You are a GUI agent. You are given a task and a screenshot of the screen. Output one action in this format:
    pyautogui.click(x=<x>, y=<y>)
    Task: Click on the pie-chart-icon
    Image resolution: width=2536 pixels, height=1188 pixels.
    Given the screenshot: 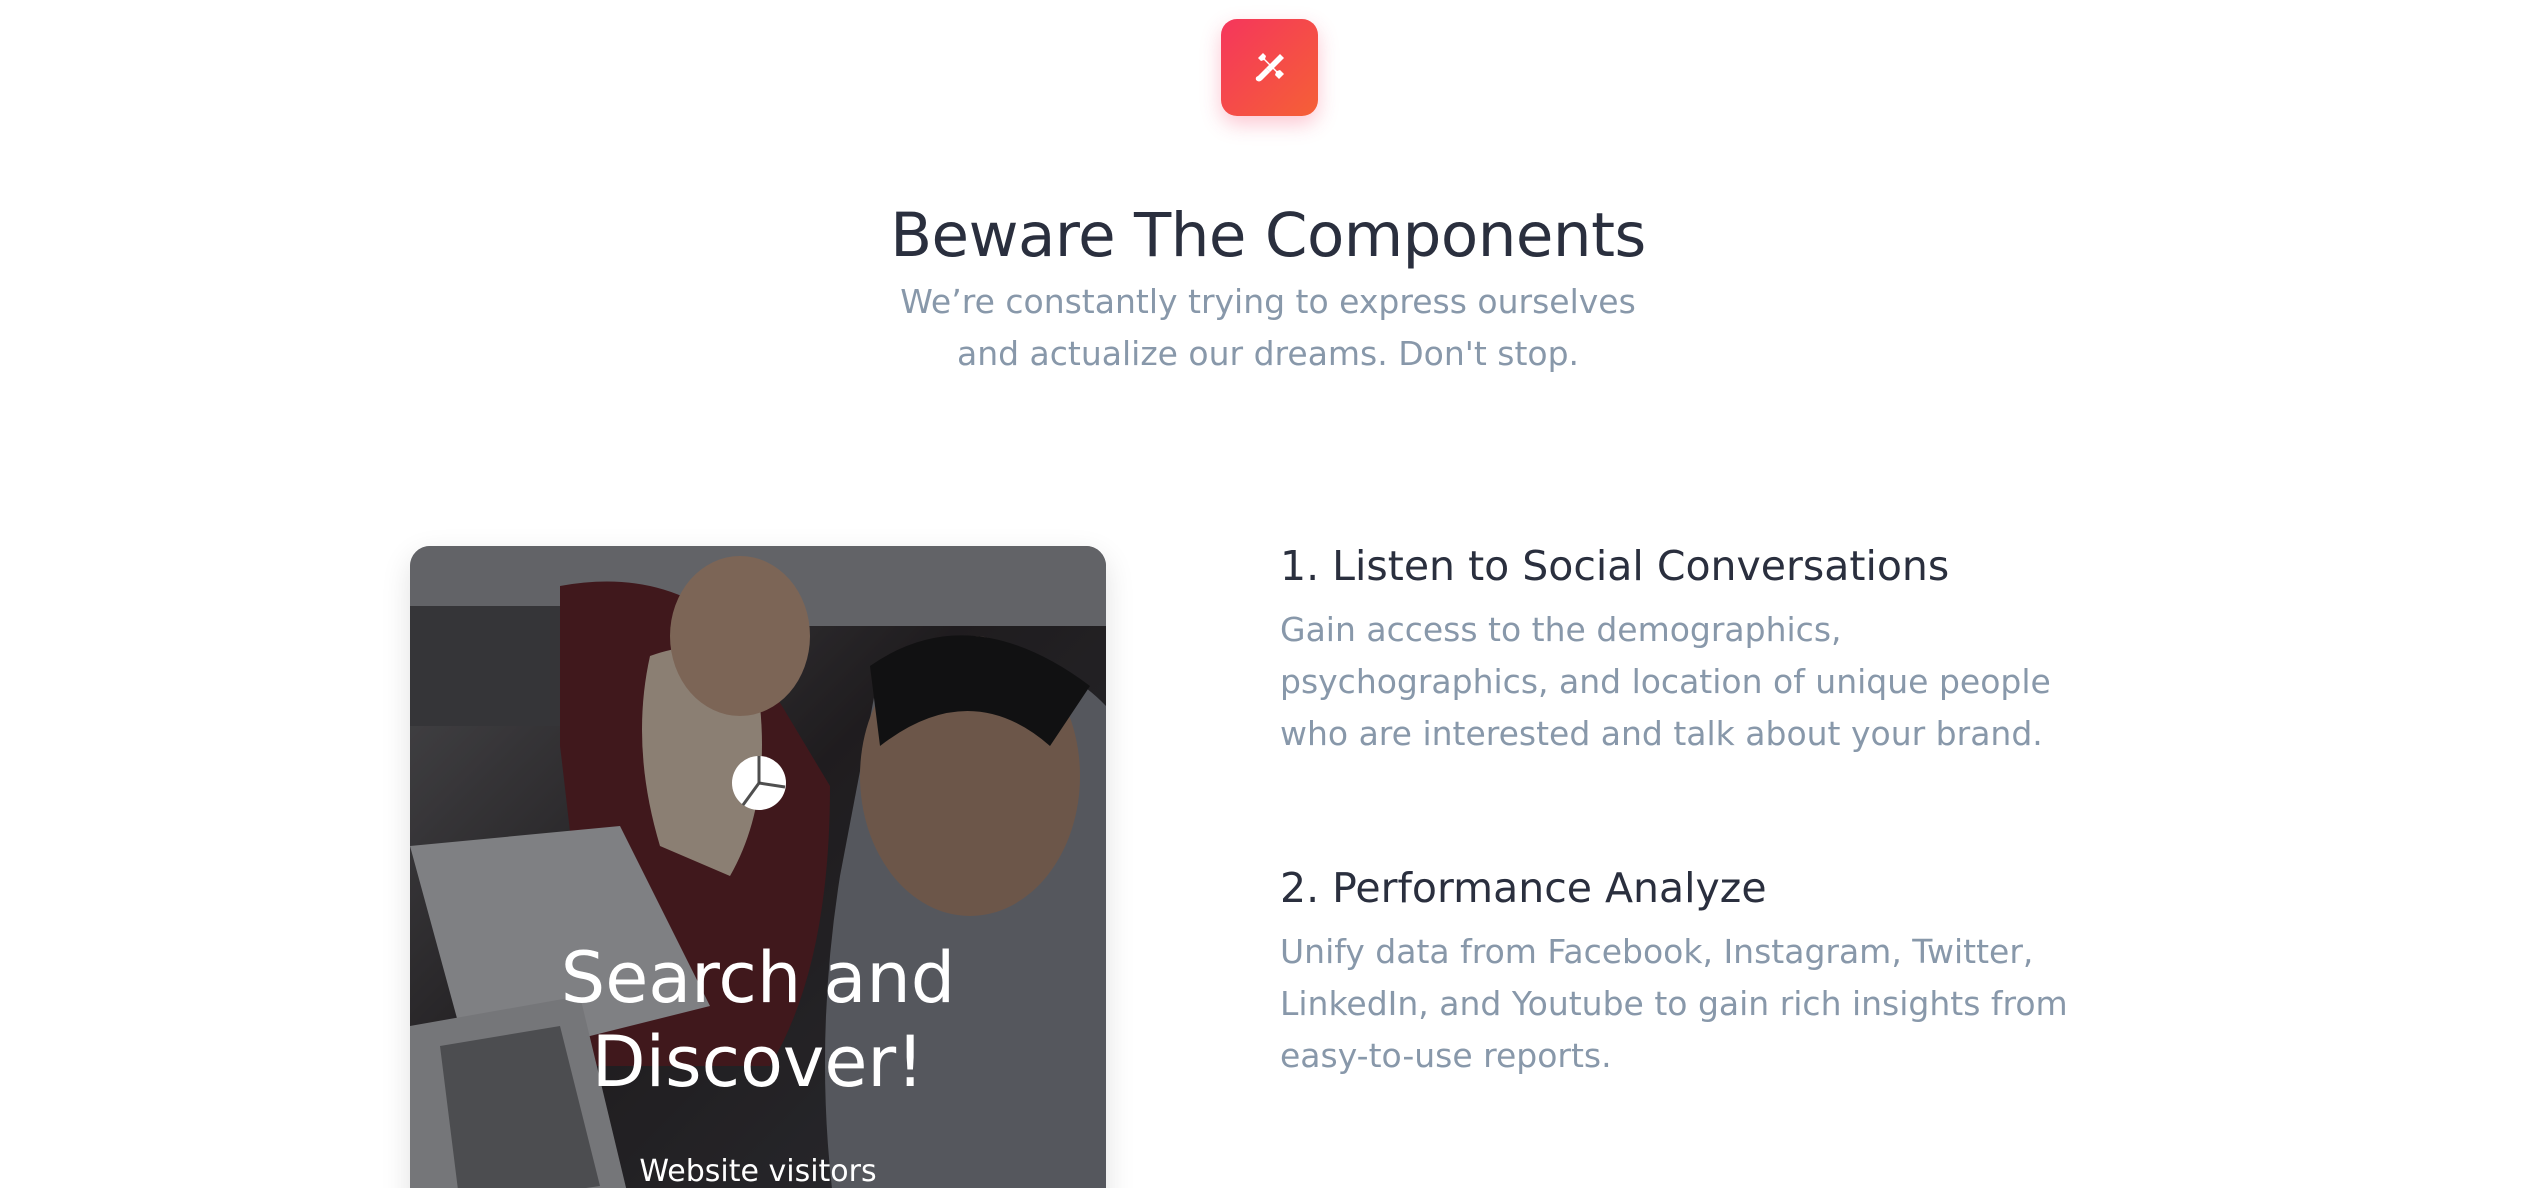 What is the action you would take?
    pyautogui.click(x=759, y=783)
    